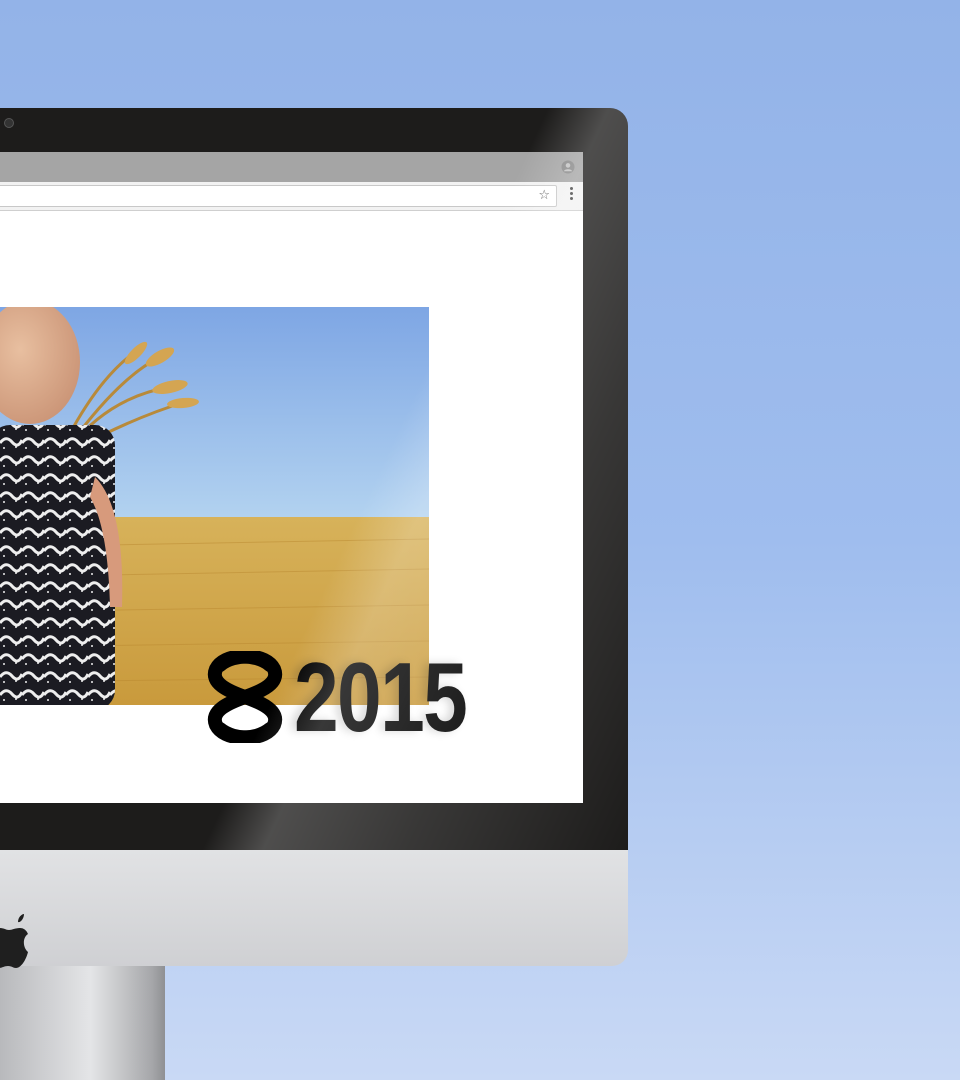 Image resolution: width=960 pixels, height=1080 pixels. What do you see at coordinates (291, 167) in the screenshot?
I see `browser-titlebar` at bounding box center [291, 167].